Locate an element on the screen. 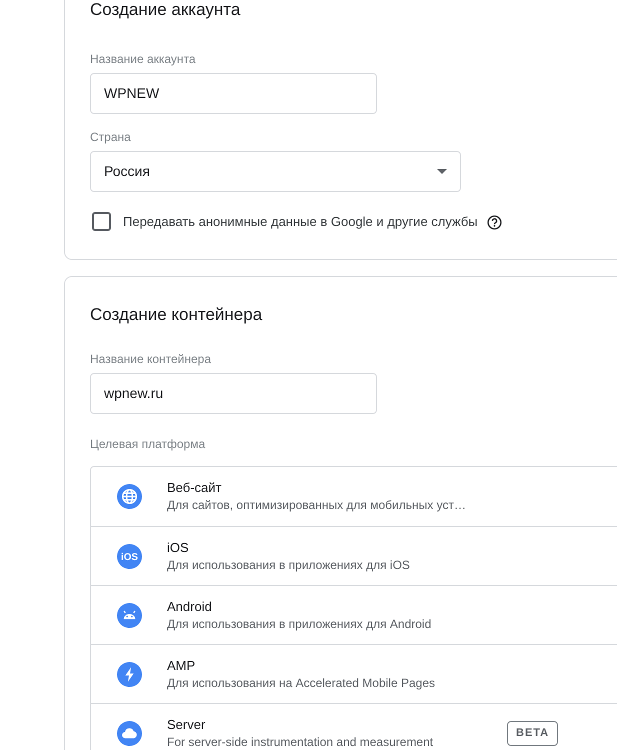  platform-description: For server-side instrumentation and measurement is located at coordinates (300, 742).